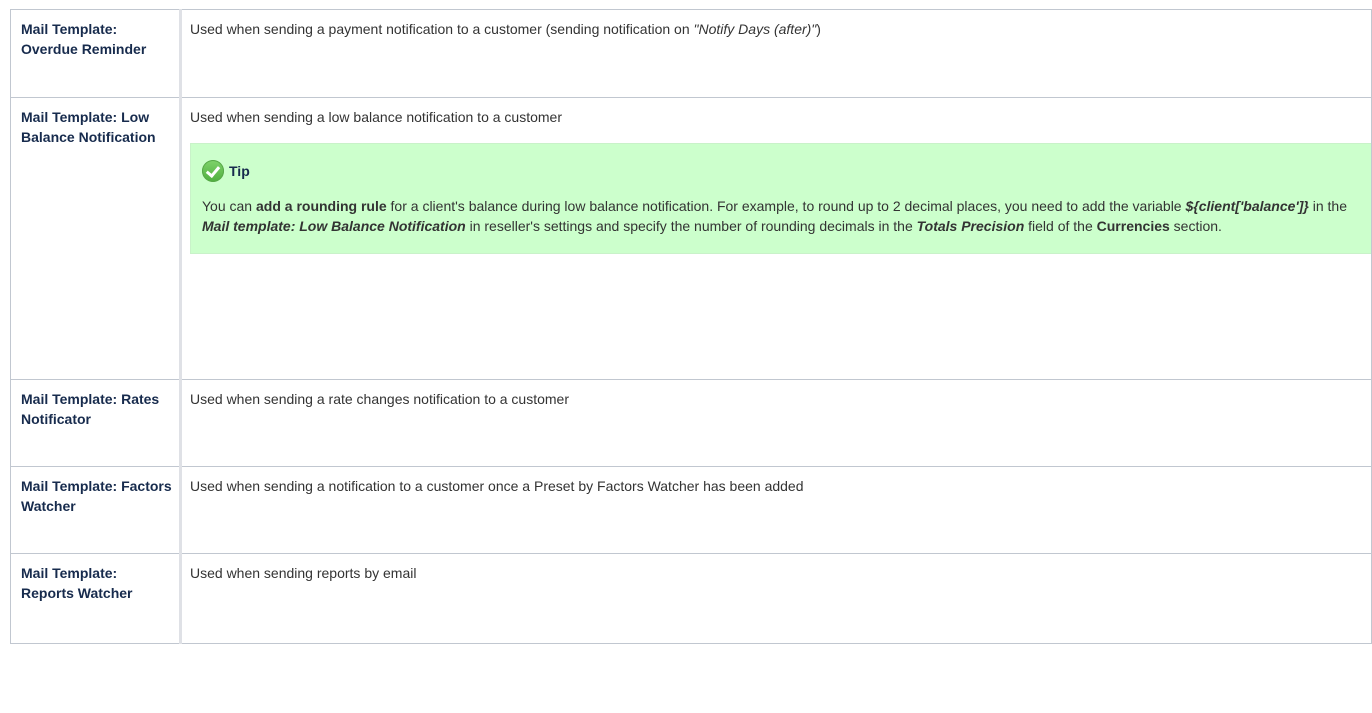  Describe the element at coordinates (303, 573) in the screenshot. I see `row-description: Used when sending reports by email` at that location.